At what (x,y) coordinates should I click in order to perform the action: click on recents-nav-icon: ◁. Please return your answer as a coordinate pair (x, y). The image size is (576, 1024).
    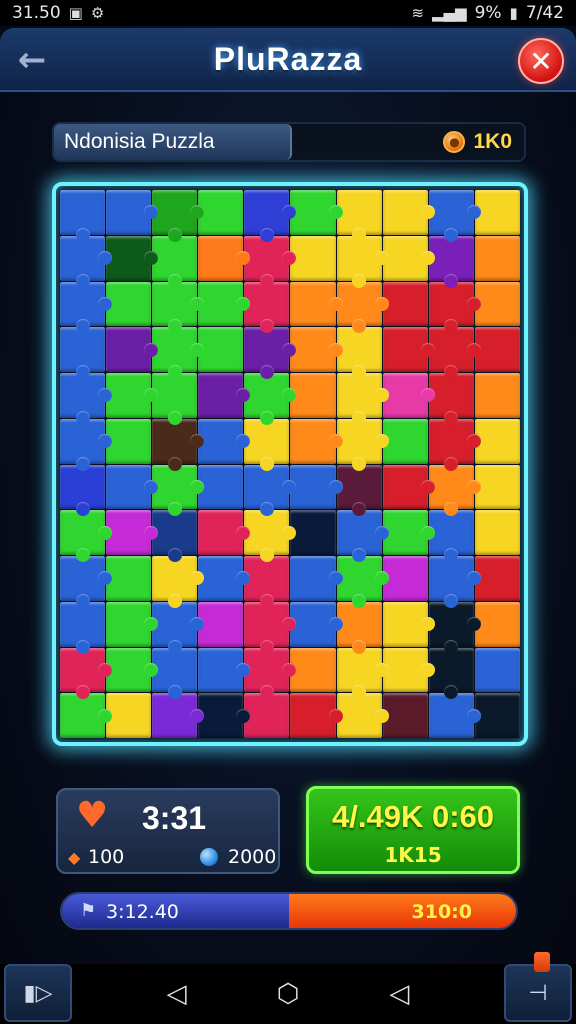
    Looking at the image, I should click on (399, 994).